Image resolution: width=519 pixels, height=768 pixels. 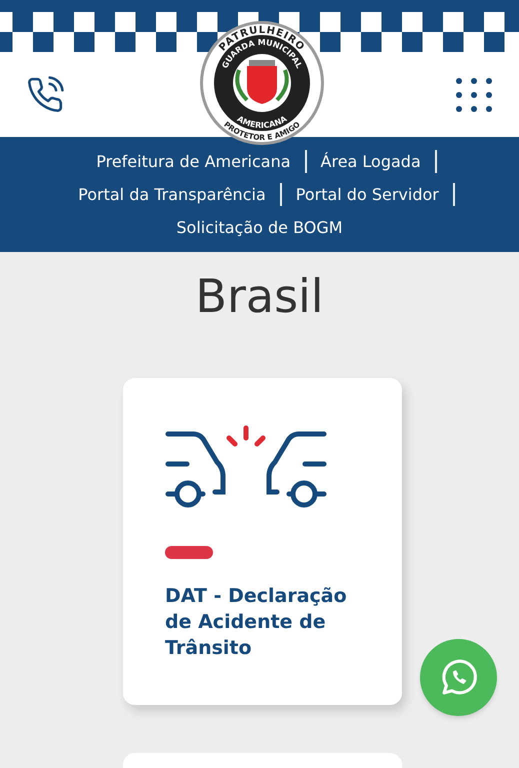 I want to click on nav-link: Solicitação de BOGM, so click(x=259, y=227).